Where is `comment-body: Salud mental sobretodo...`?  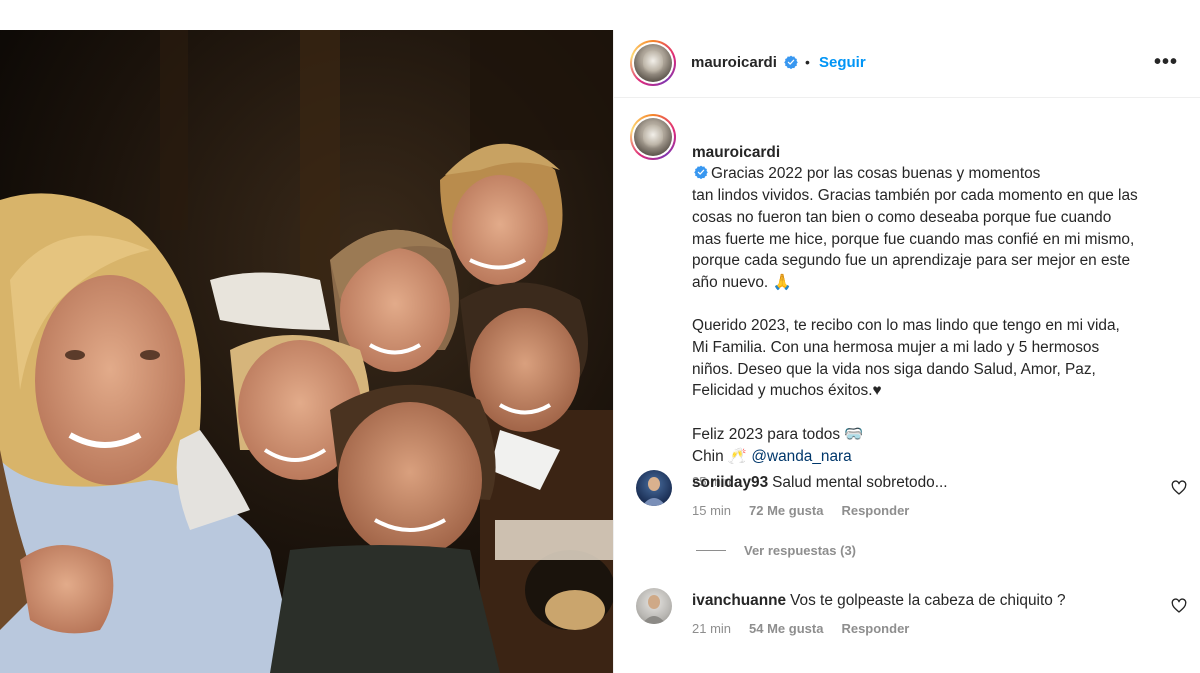 comment-body: Salud mental sobretodo... is located at coordinates (860, 482).